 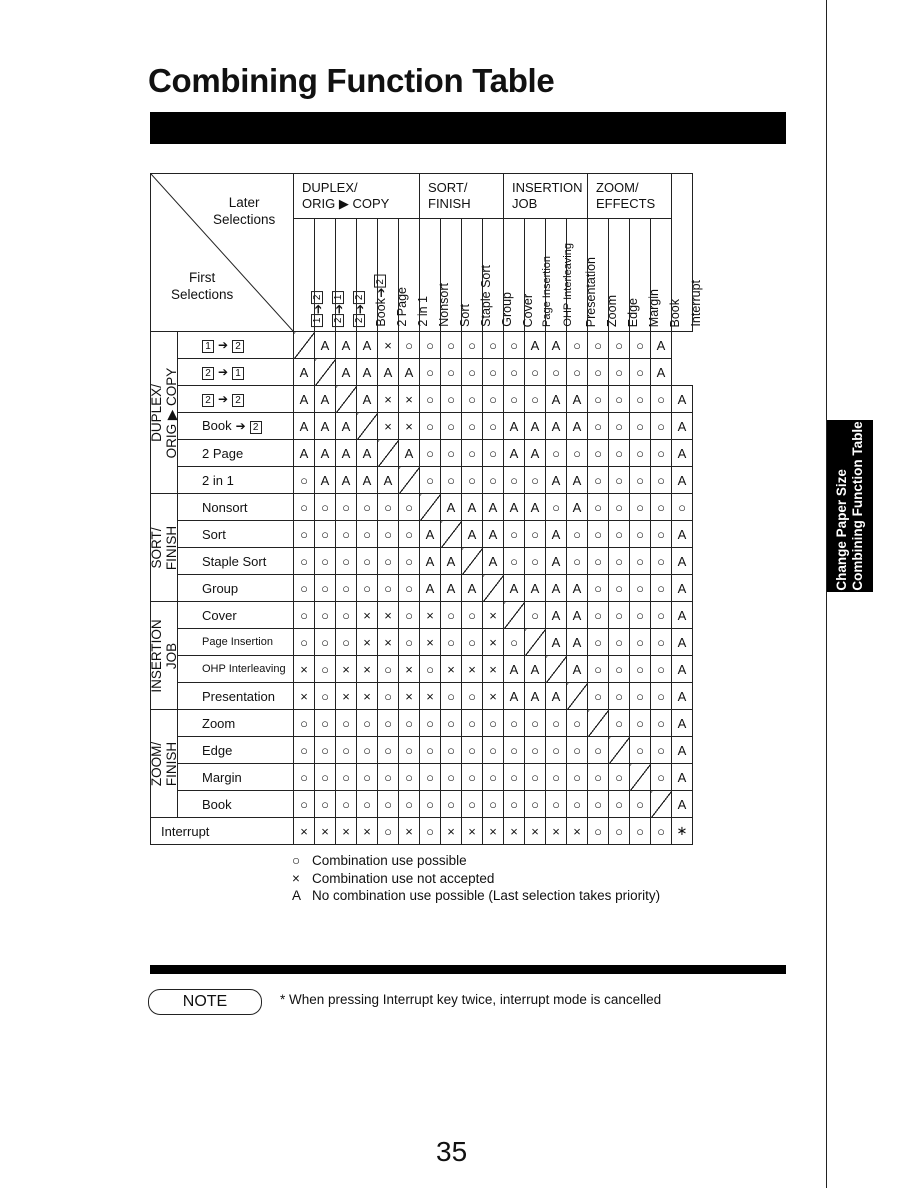 I want to click on section-label-text: DUPLEX/ORIG ▶ COPY, so click(x=164, y=412).